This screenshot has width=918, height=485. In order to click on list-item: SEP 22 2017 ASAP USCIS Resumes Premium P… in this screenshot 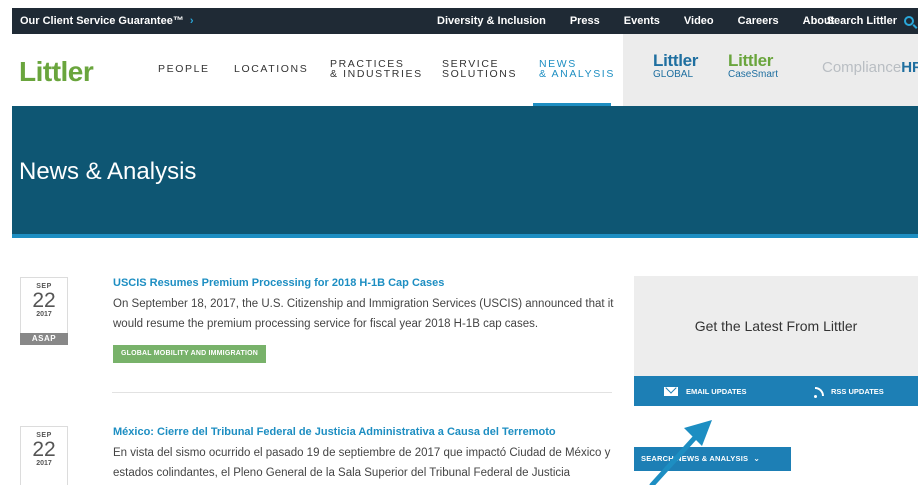, I will do `click(313, 327)`.